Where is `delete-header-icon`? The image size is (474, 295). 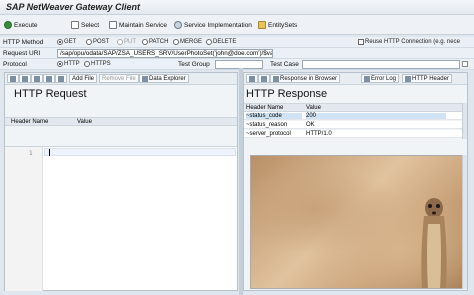
delete-header-icon is located at coordinates (49, 78).